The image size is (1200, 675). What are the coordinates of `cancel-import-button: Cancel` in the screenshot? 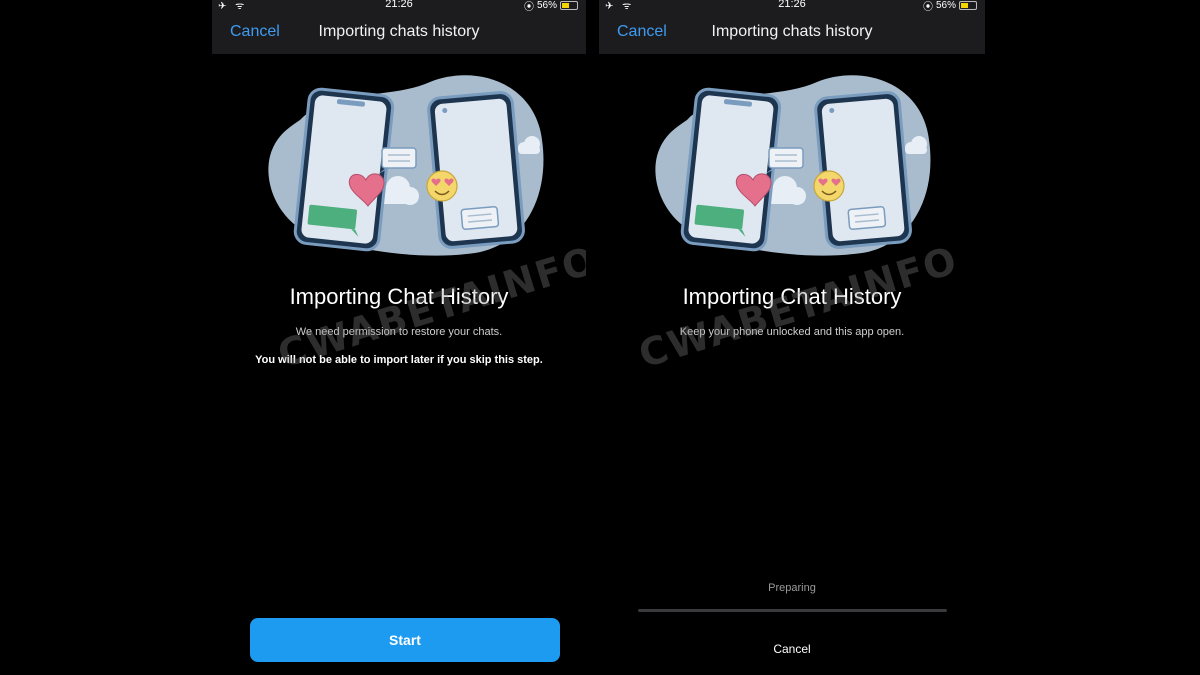 It's located at (792, 649).